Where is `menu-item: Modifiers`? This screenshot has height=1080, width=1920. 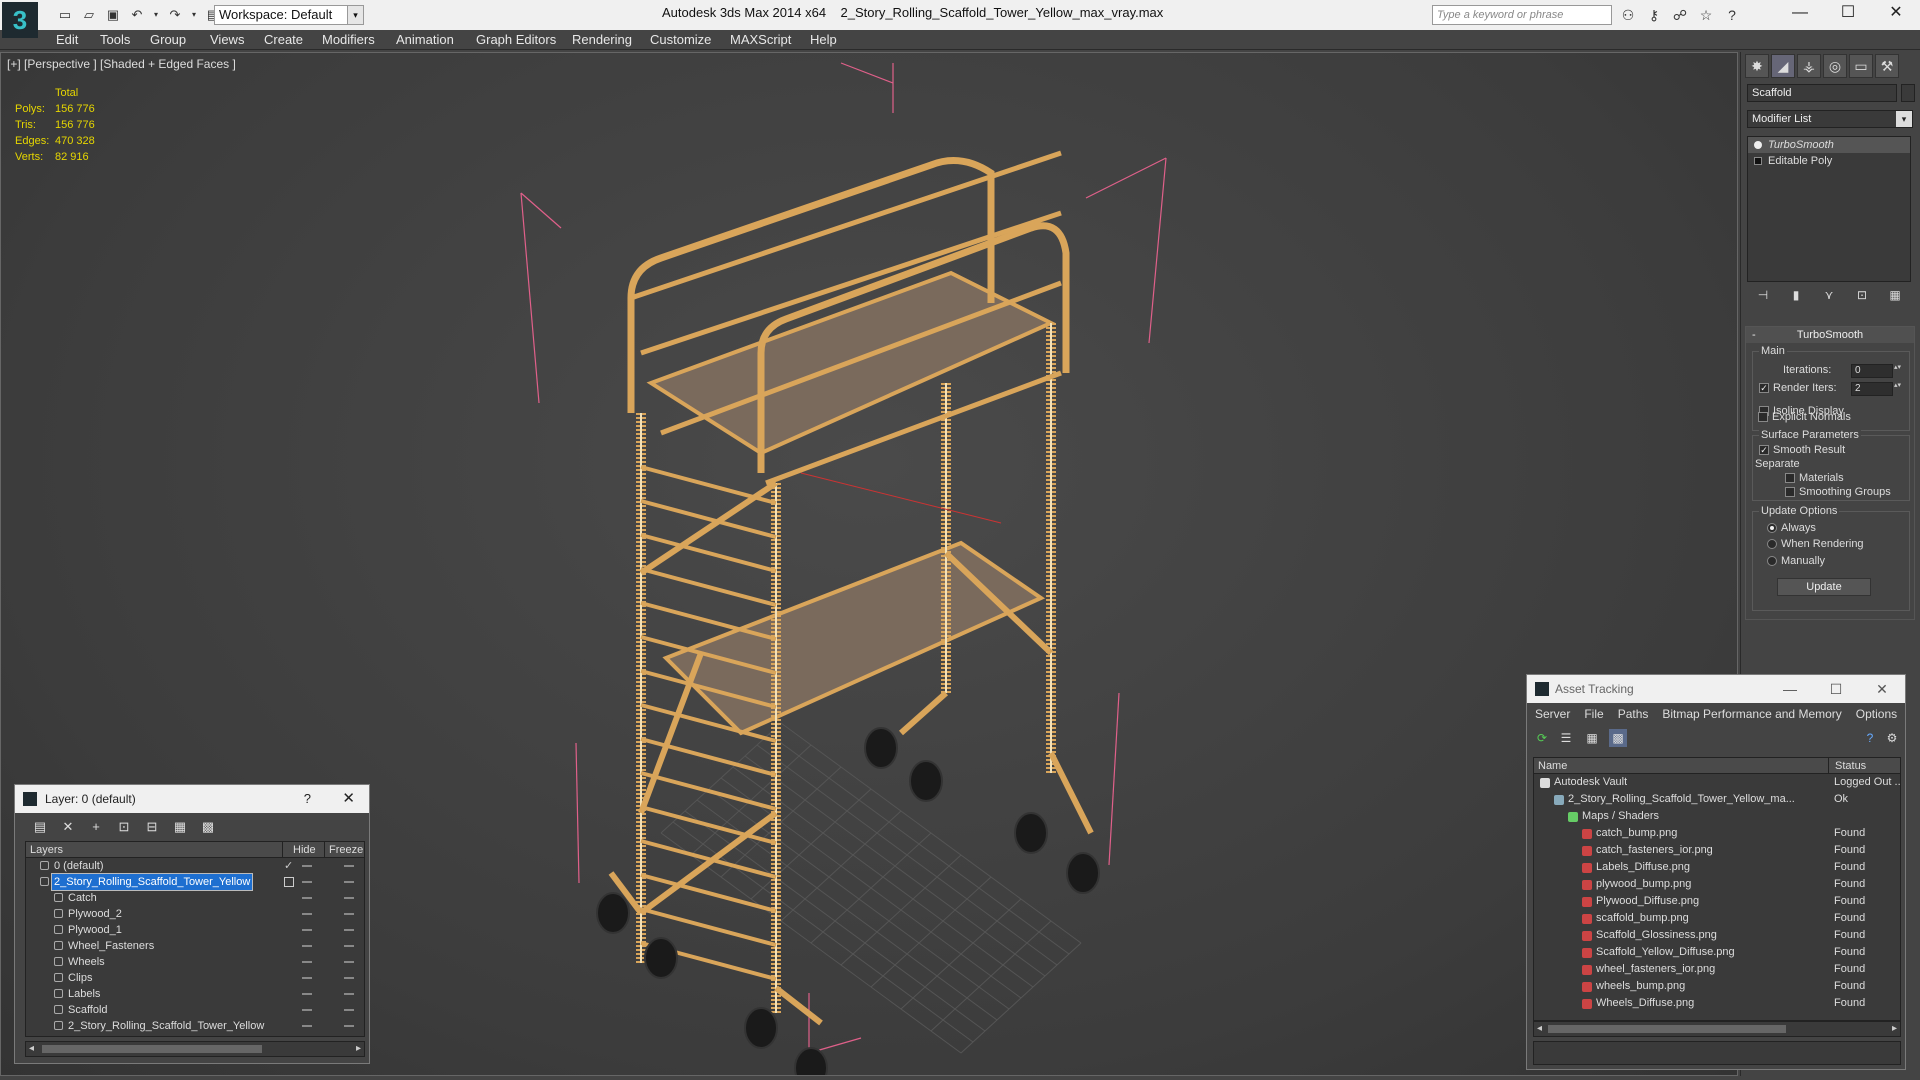
menu-item: Modifiers is located at coordinates (348, 39).